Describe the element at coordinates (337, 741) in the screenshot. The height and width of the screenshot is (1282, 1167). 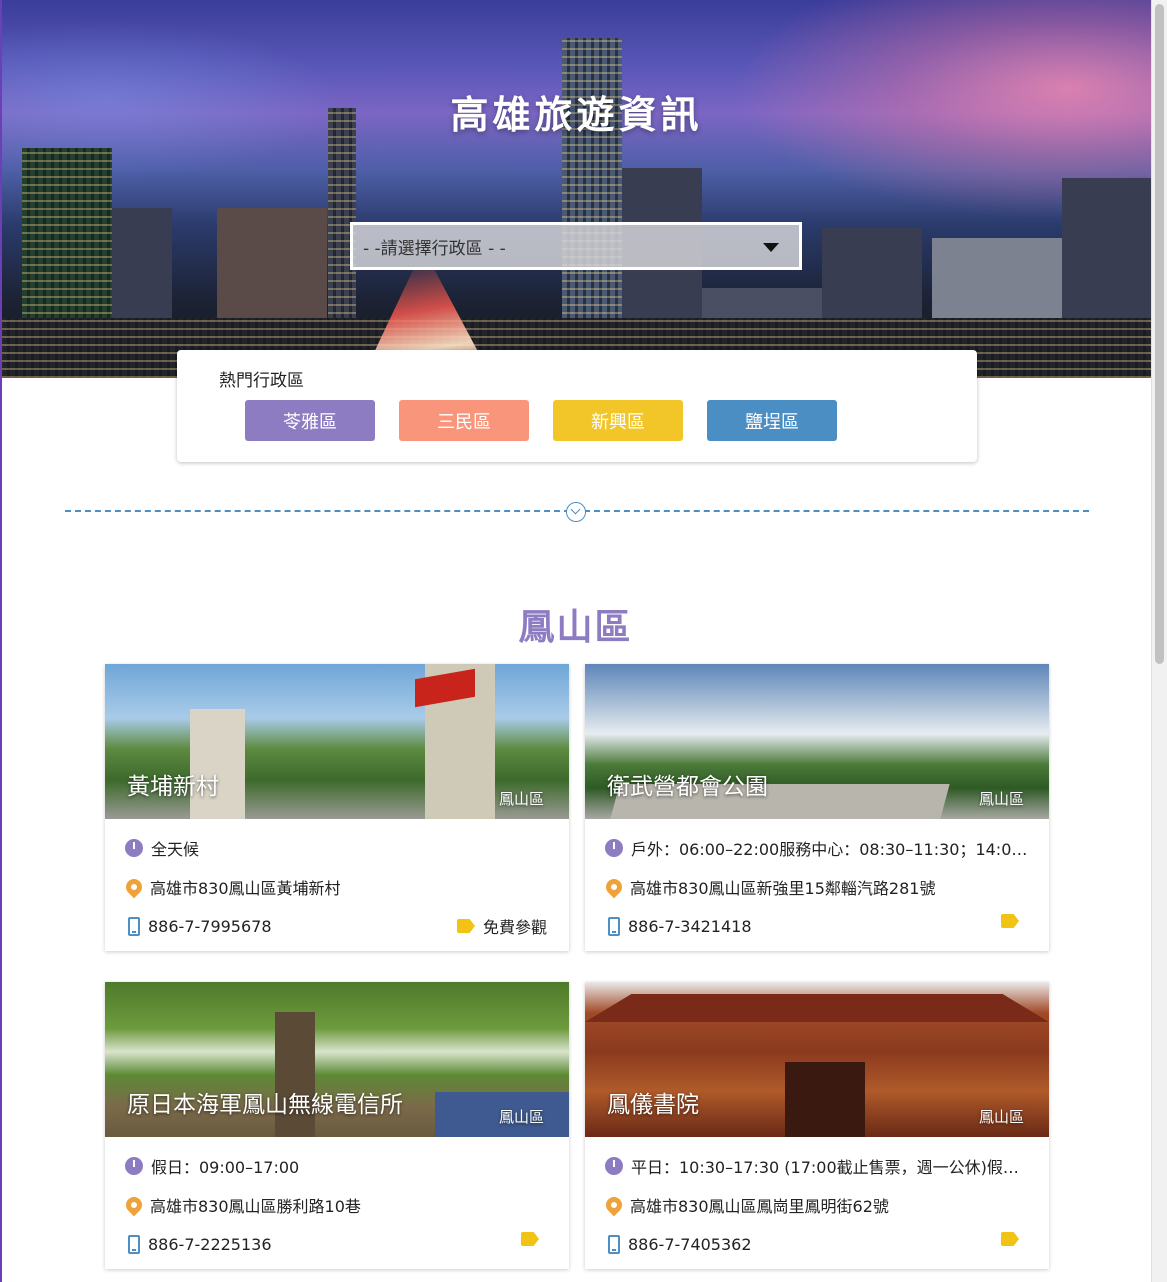
I see `attraction-photo: 黃埔新村 鳳山區` at that location.